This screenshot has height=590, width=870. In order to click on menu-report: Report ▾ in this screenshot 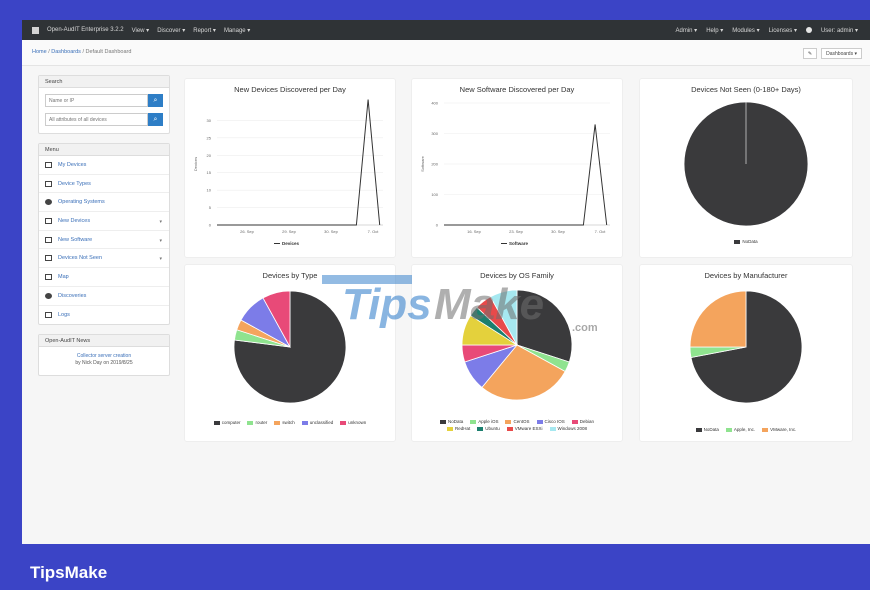, I will do `click(204, 30)`.